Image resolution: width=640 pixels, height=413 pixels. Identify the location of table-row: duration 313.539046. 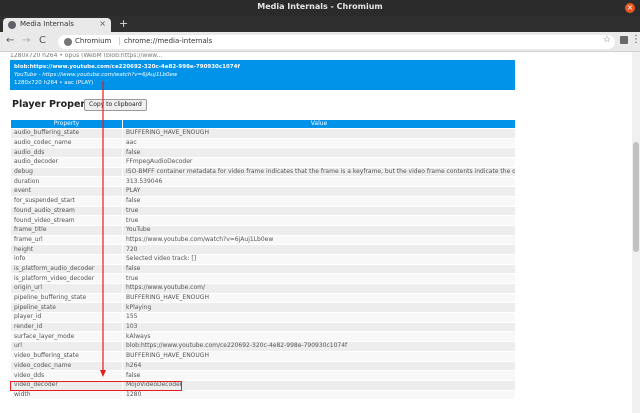
(263, 182).